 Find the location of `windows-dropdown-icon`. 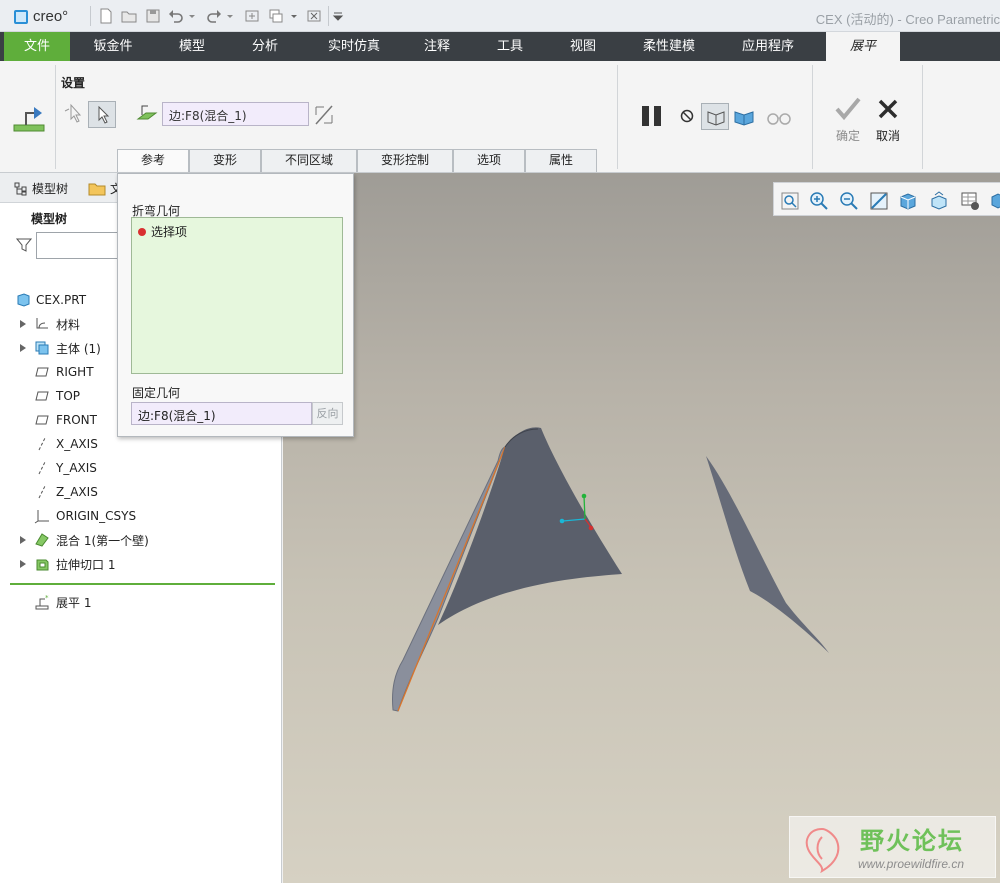

windows-dropdown-icon is located at coordinates (294, 16).